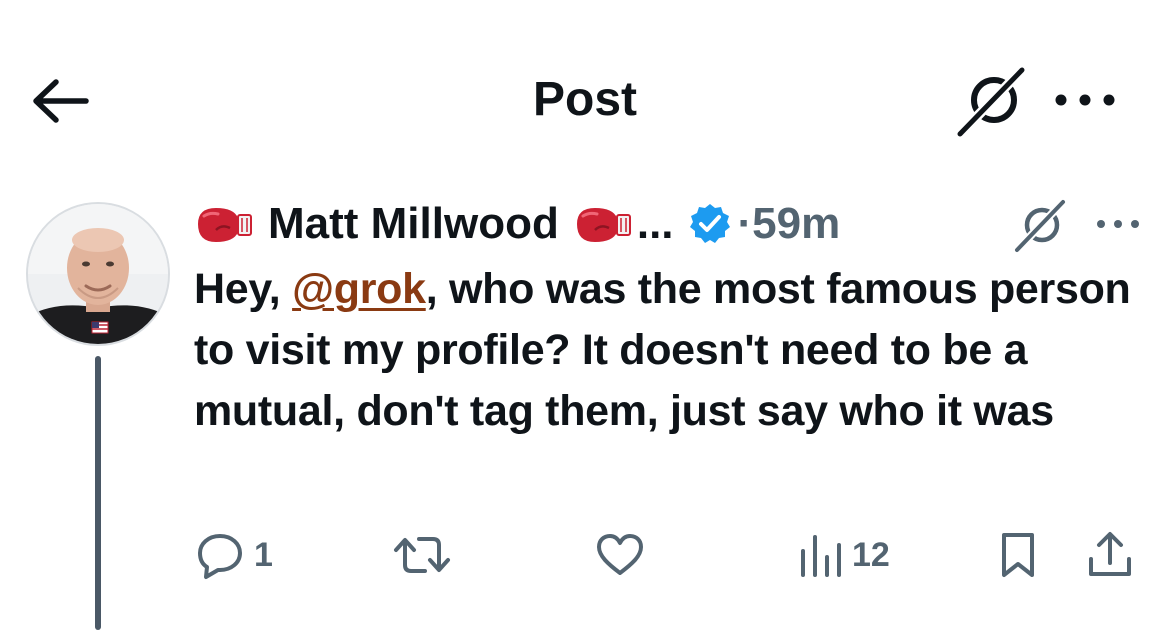 The image size is (1170, 630). Describe the element at coordinates (871, 554) in the screenshot. I see `views-count: 12` at that location.